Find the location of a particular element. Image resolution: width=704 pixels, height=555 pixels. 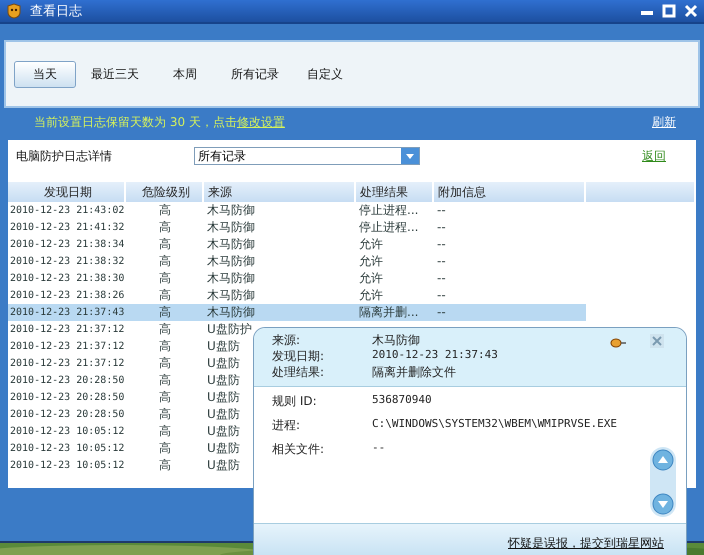

table-cell-text: 2010-12-23 21:38:30 is located at coordinates (67, 279).